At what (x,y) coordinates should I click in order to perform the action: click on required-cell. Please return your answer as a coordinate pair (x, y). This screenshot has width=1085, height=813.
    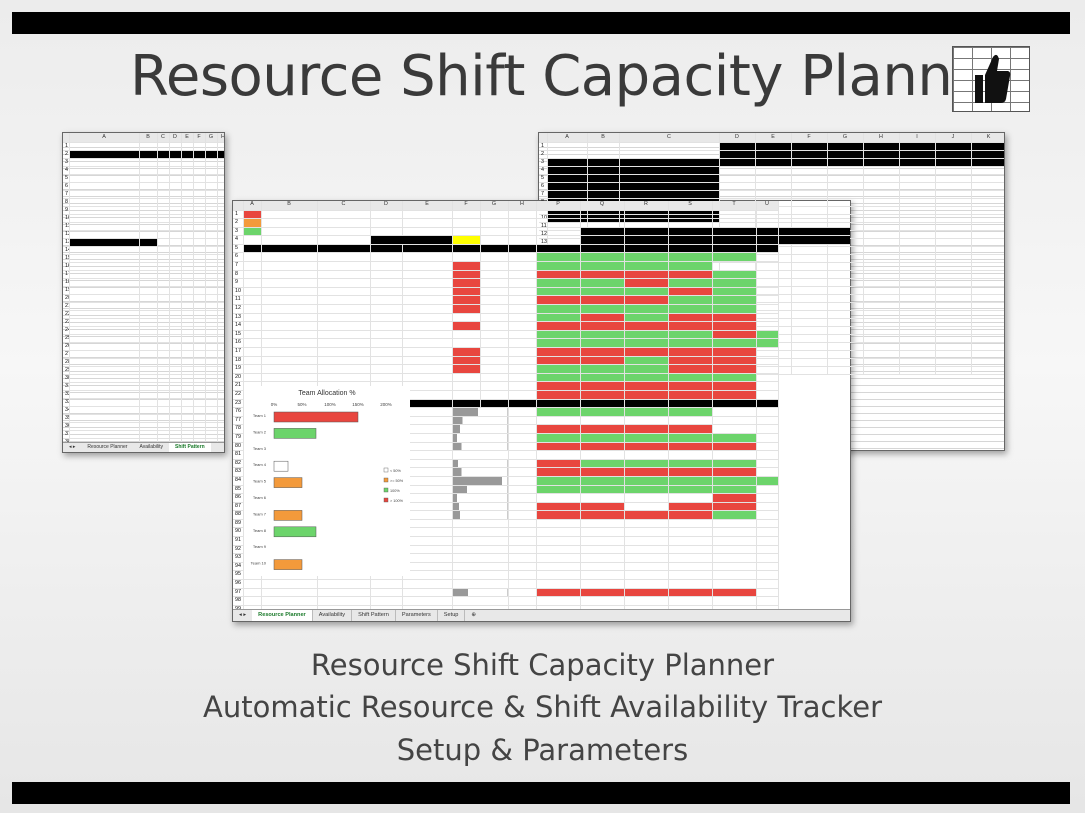
    Looking at the image, I should click on (494, 386).